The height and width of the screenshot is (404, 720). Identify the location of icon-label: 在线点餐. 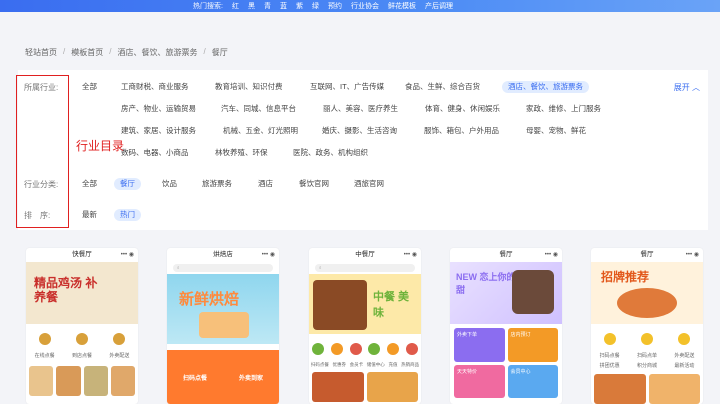
(44, 356).